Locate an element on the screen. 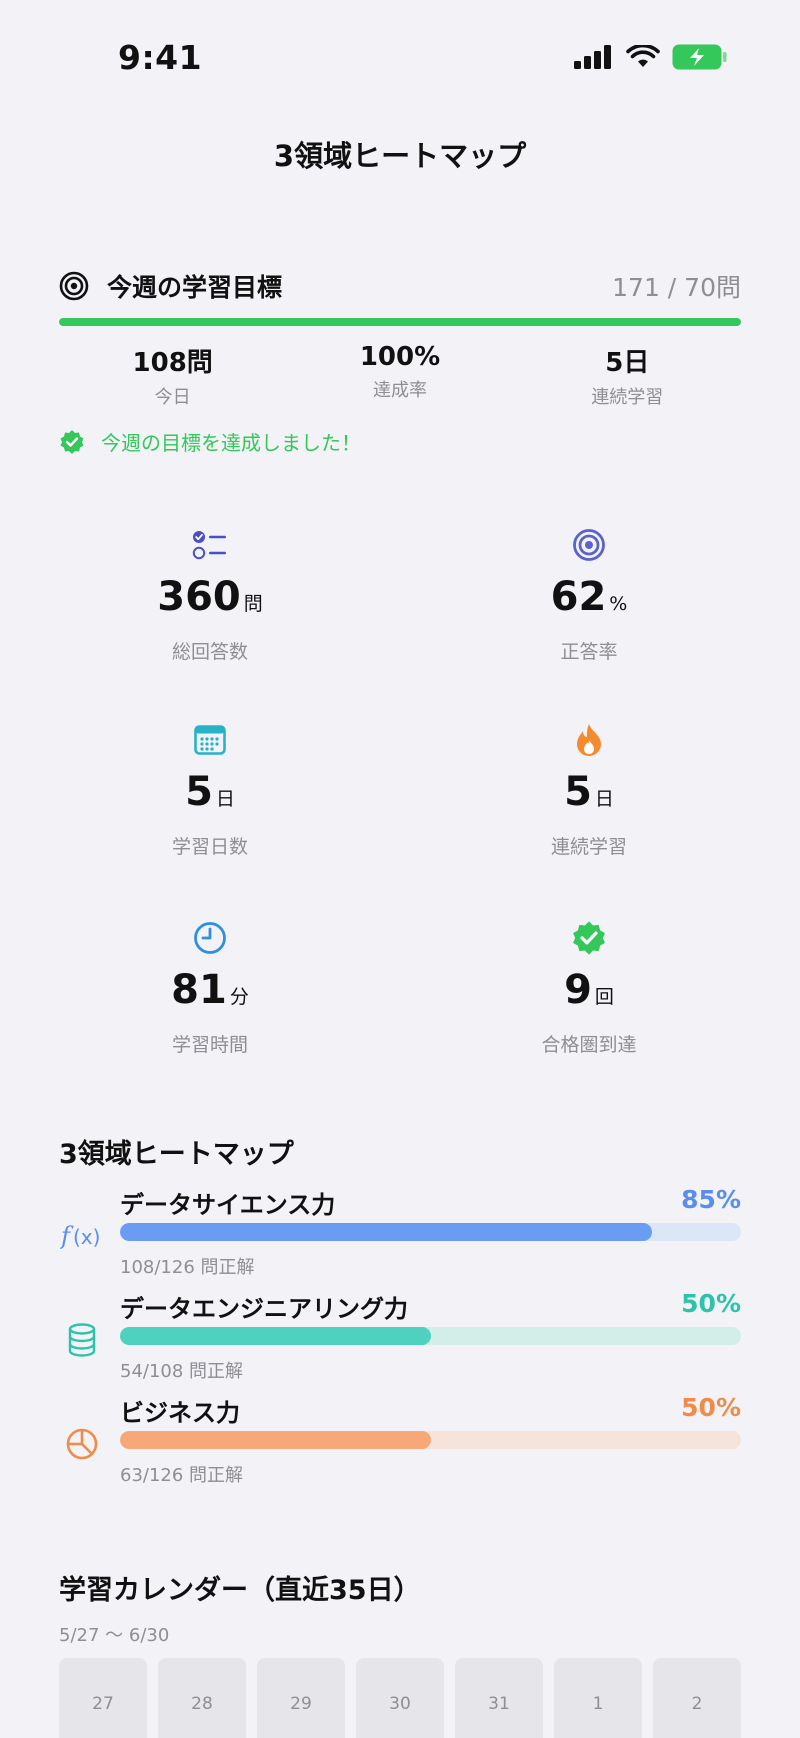 Image resolution: width=800 pixels, height=1738 pixels. stat-streak: 5日 連続学習 is located at coordinates (589, 790).